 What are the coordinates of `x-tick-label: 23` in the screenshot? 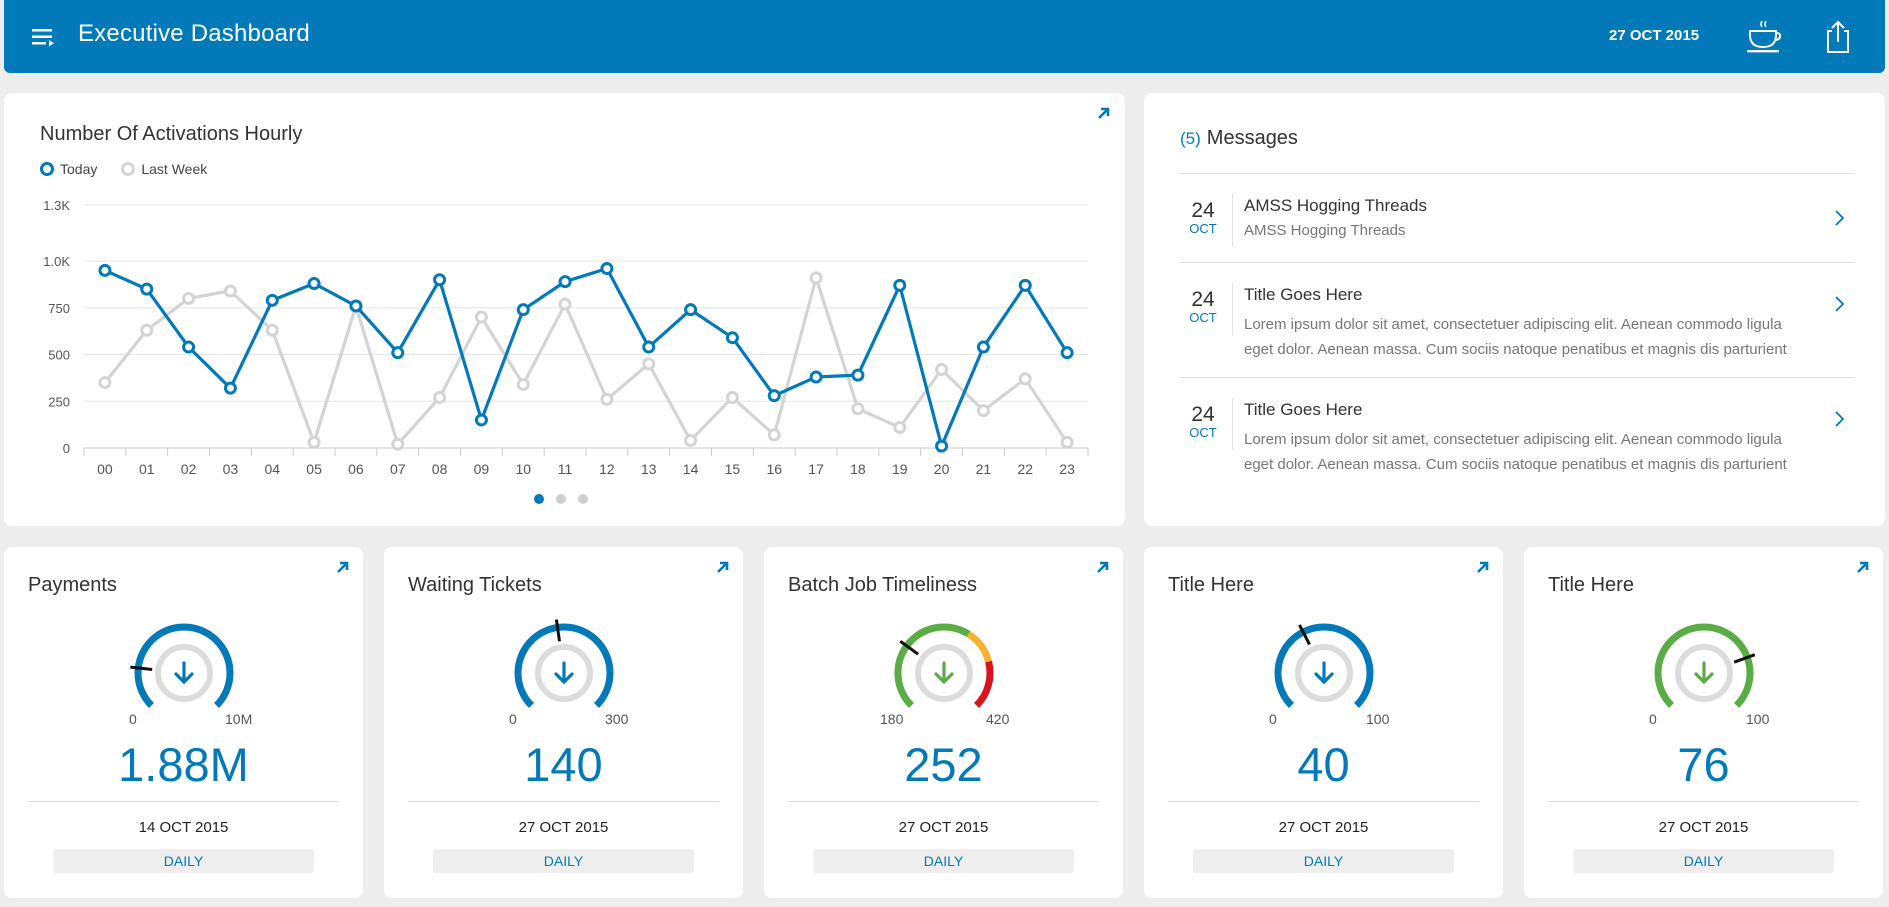 It's located at (1067, 469).